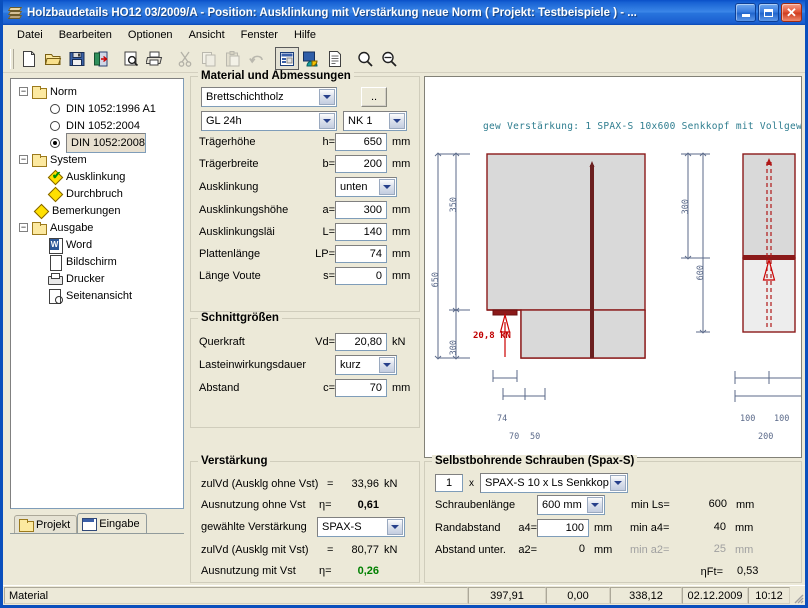 This screenshot has width=808, height=608. I want to click on tree-node-bildschirm: Bildschirm, so click(100, 262).